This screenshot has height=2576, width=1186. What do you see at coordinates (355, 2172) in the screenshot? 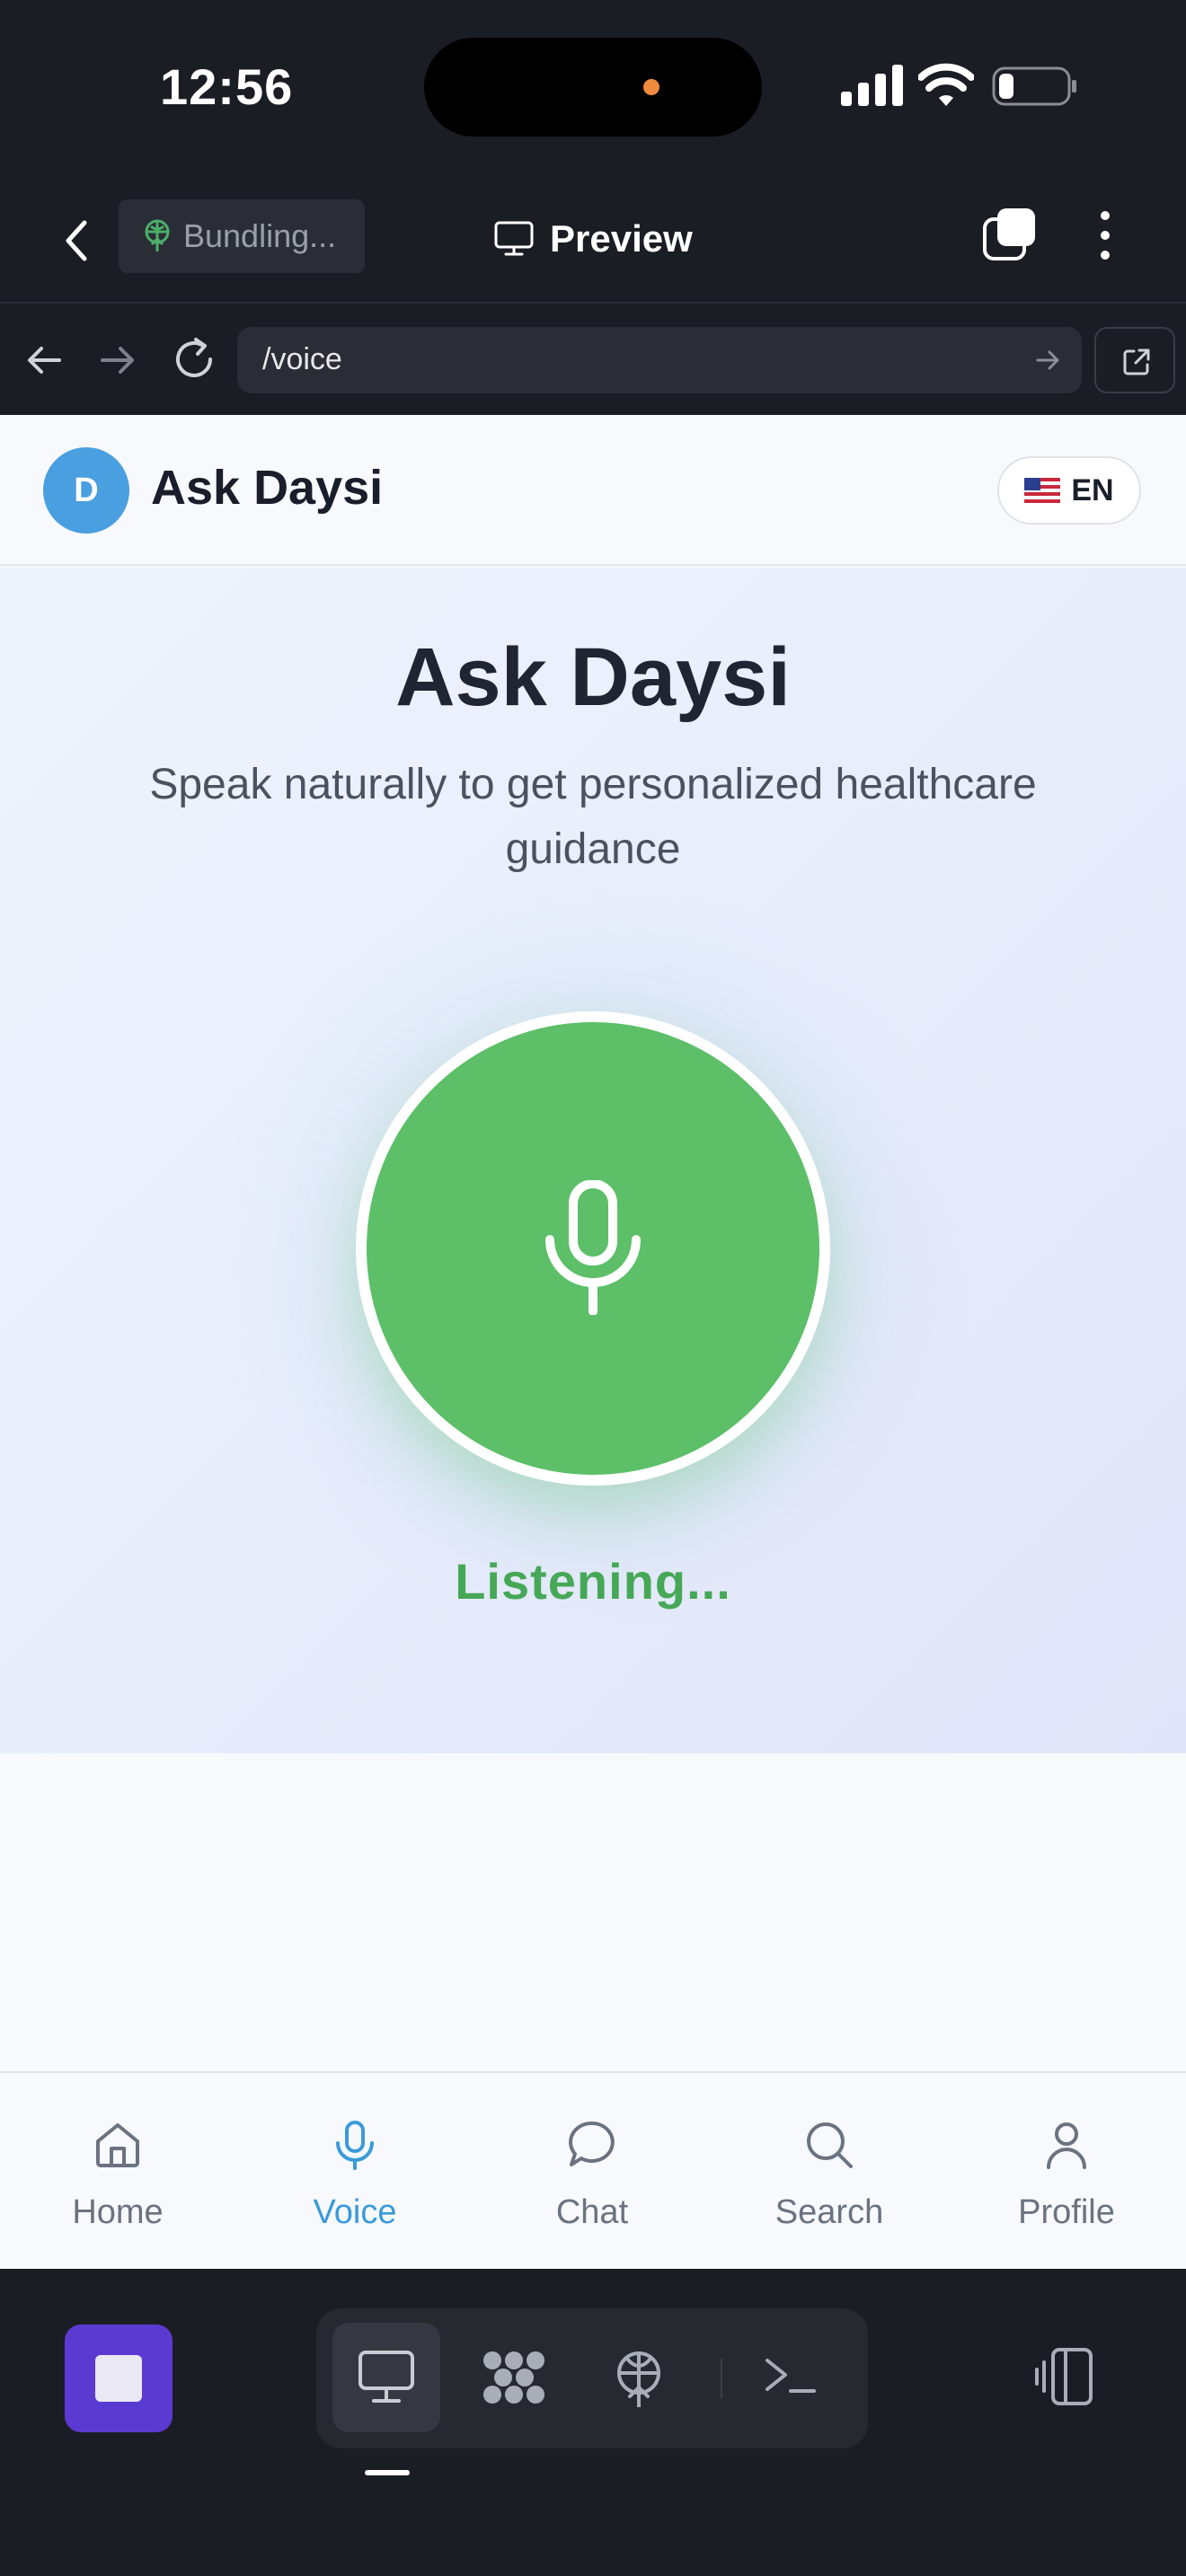
I see `nav-item-voice: Voice` at bounding box center [355, 2172].